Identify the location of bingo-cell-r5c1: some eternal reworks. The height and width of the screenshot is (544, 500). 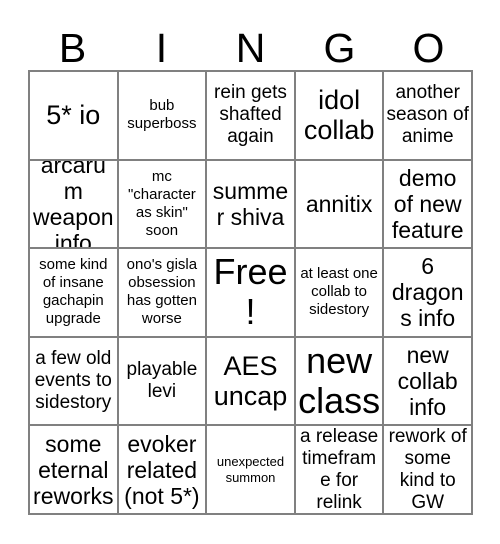
(74, 470).